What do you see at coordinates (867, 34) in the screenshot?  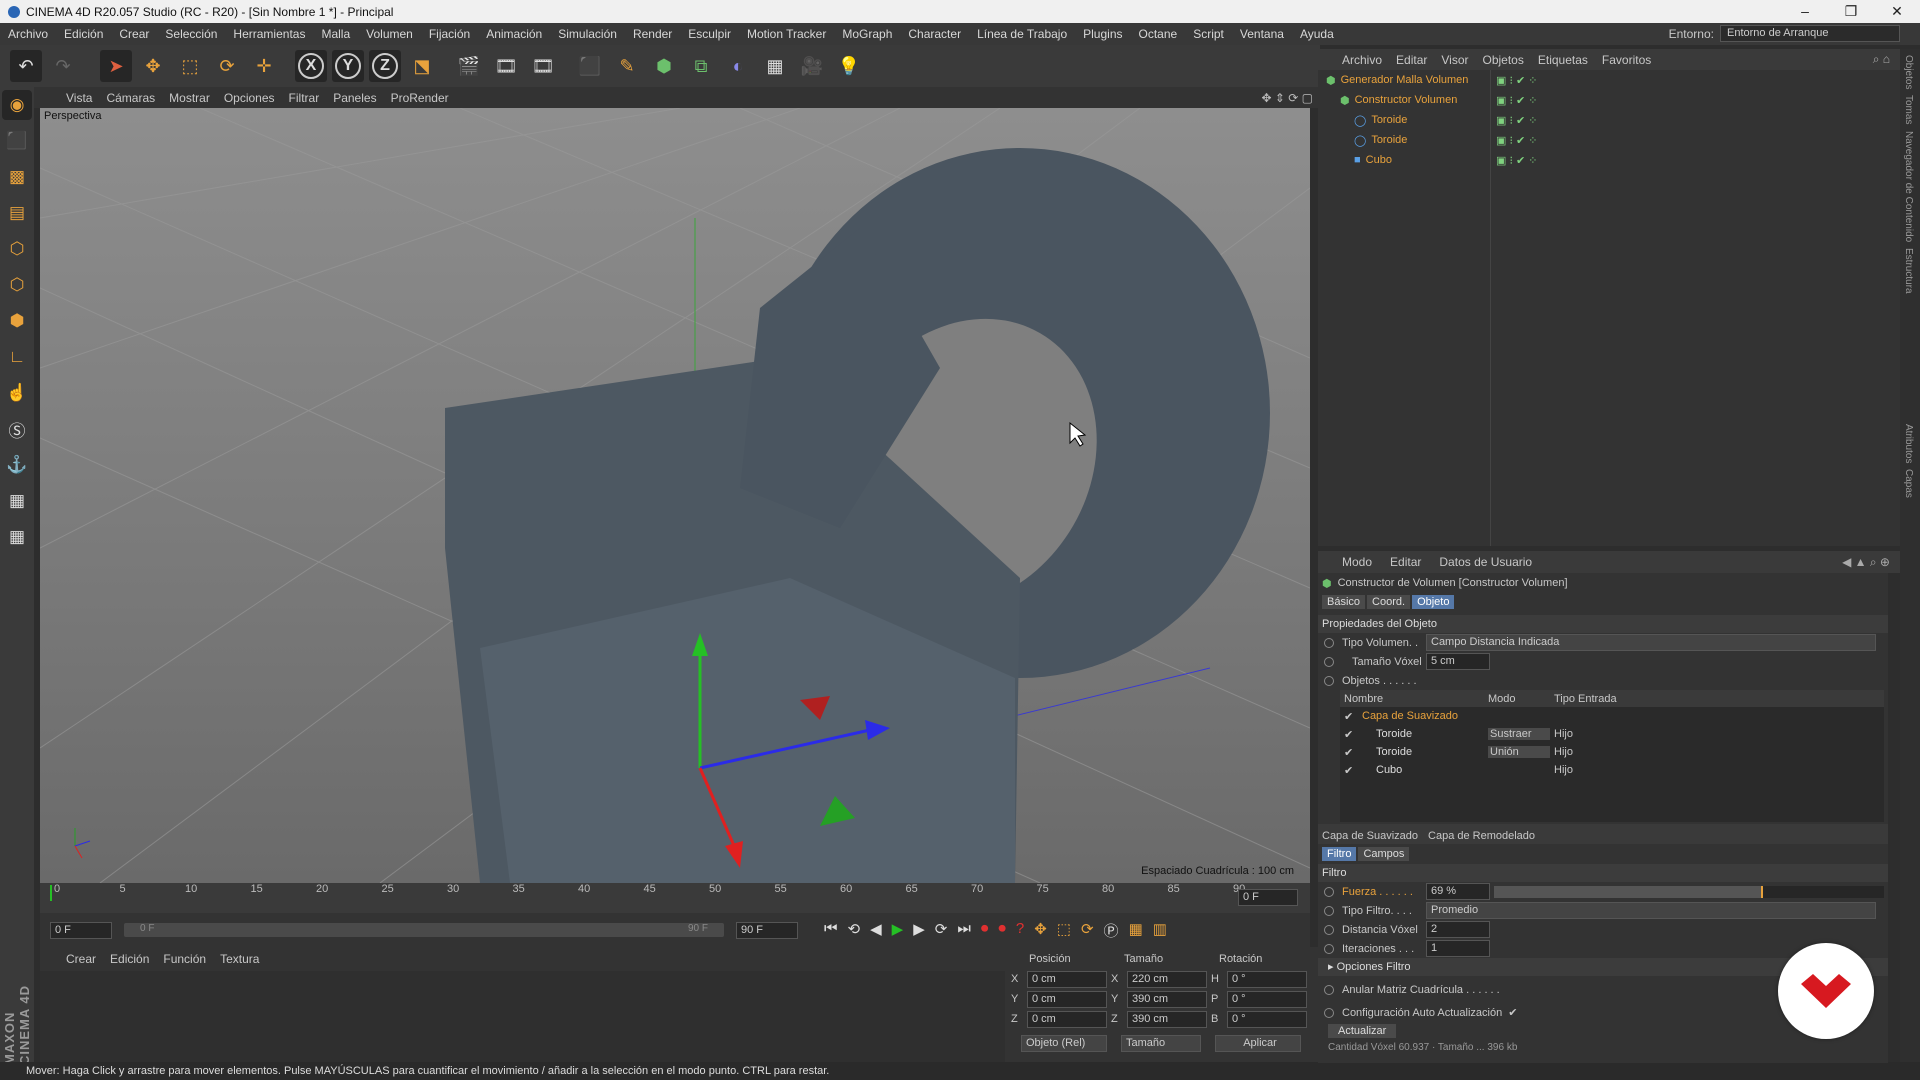 I see `menu-mograph: MoGraph` at bounding box center [867, 34].